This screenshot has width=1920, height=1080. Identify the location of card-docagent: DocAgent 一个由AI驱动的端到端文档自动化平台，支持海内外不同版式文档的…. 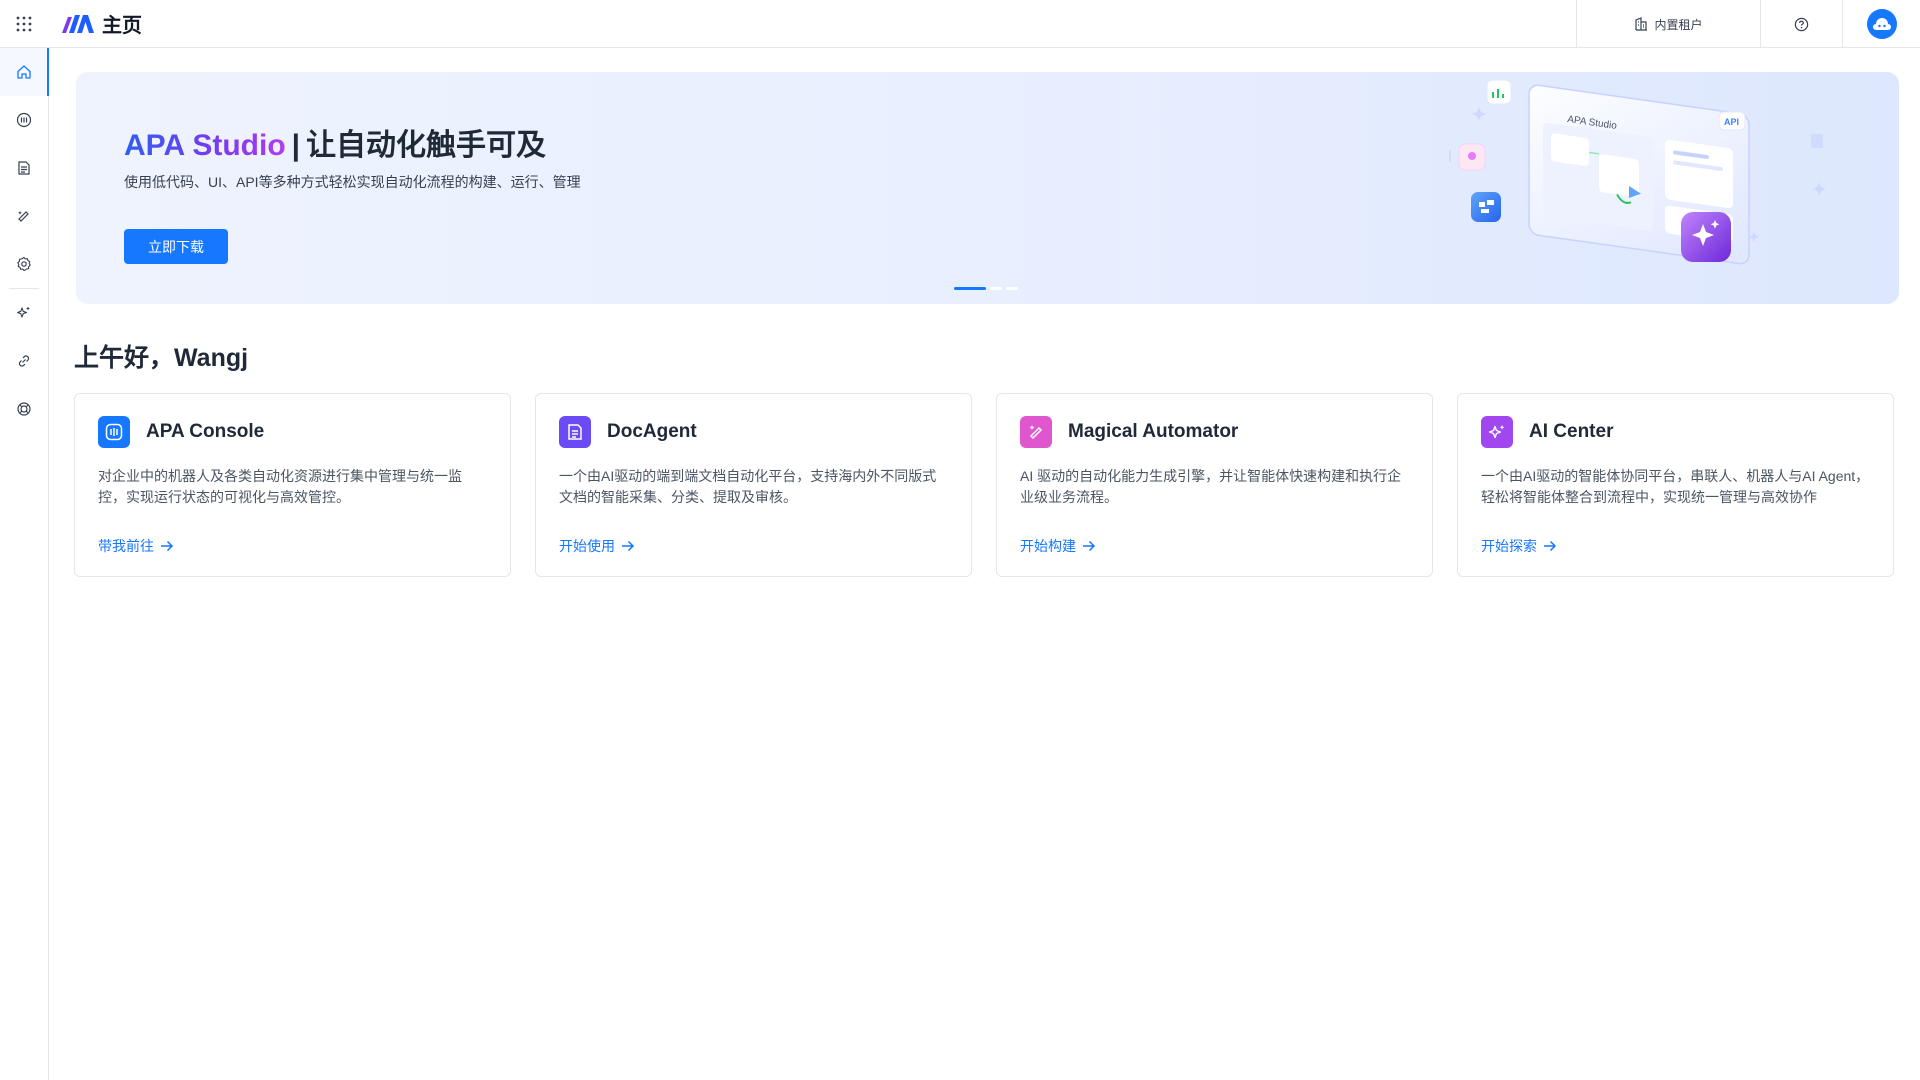
(753, 485).